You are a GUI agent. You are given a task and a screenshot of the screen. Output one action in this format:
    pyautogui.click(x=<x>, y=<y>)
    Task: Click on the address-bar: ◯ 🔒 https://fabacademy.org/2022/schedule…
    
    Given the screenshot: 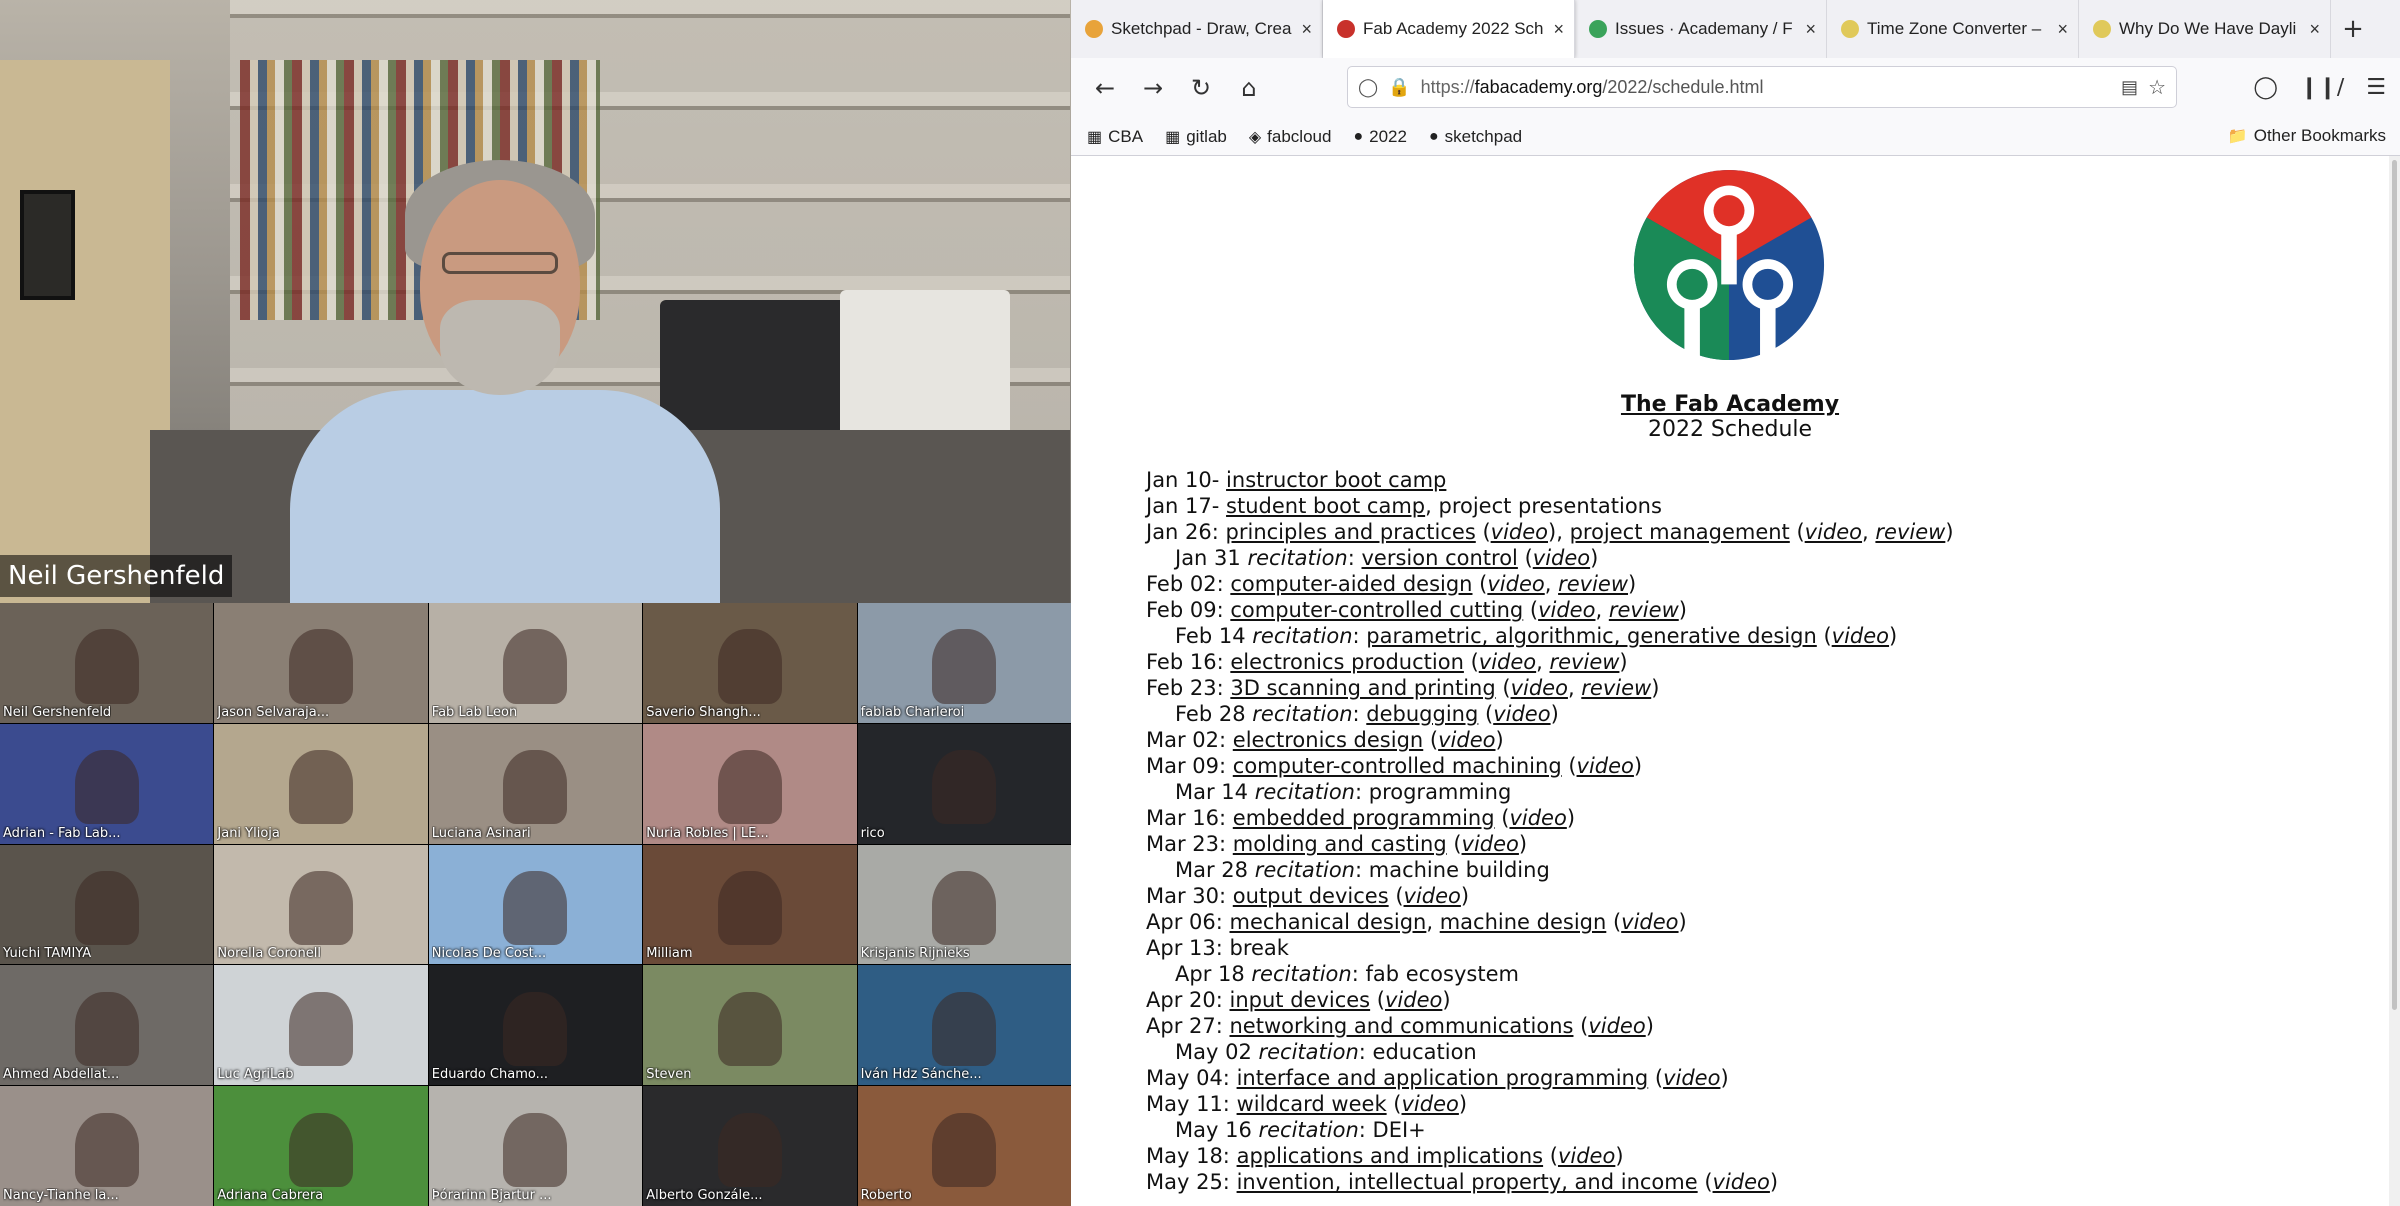 What is the action you would take?
    pyautogui.click(x=1762, y=87)
    